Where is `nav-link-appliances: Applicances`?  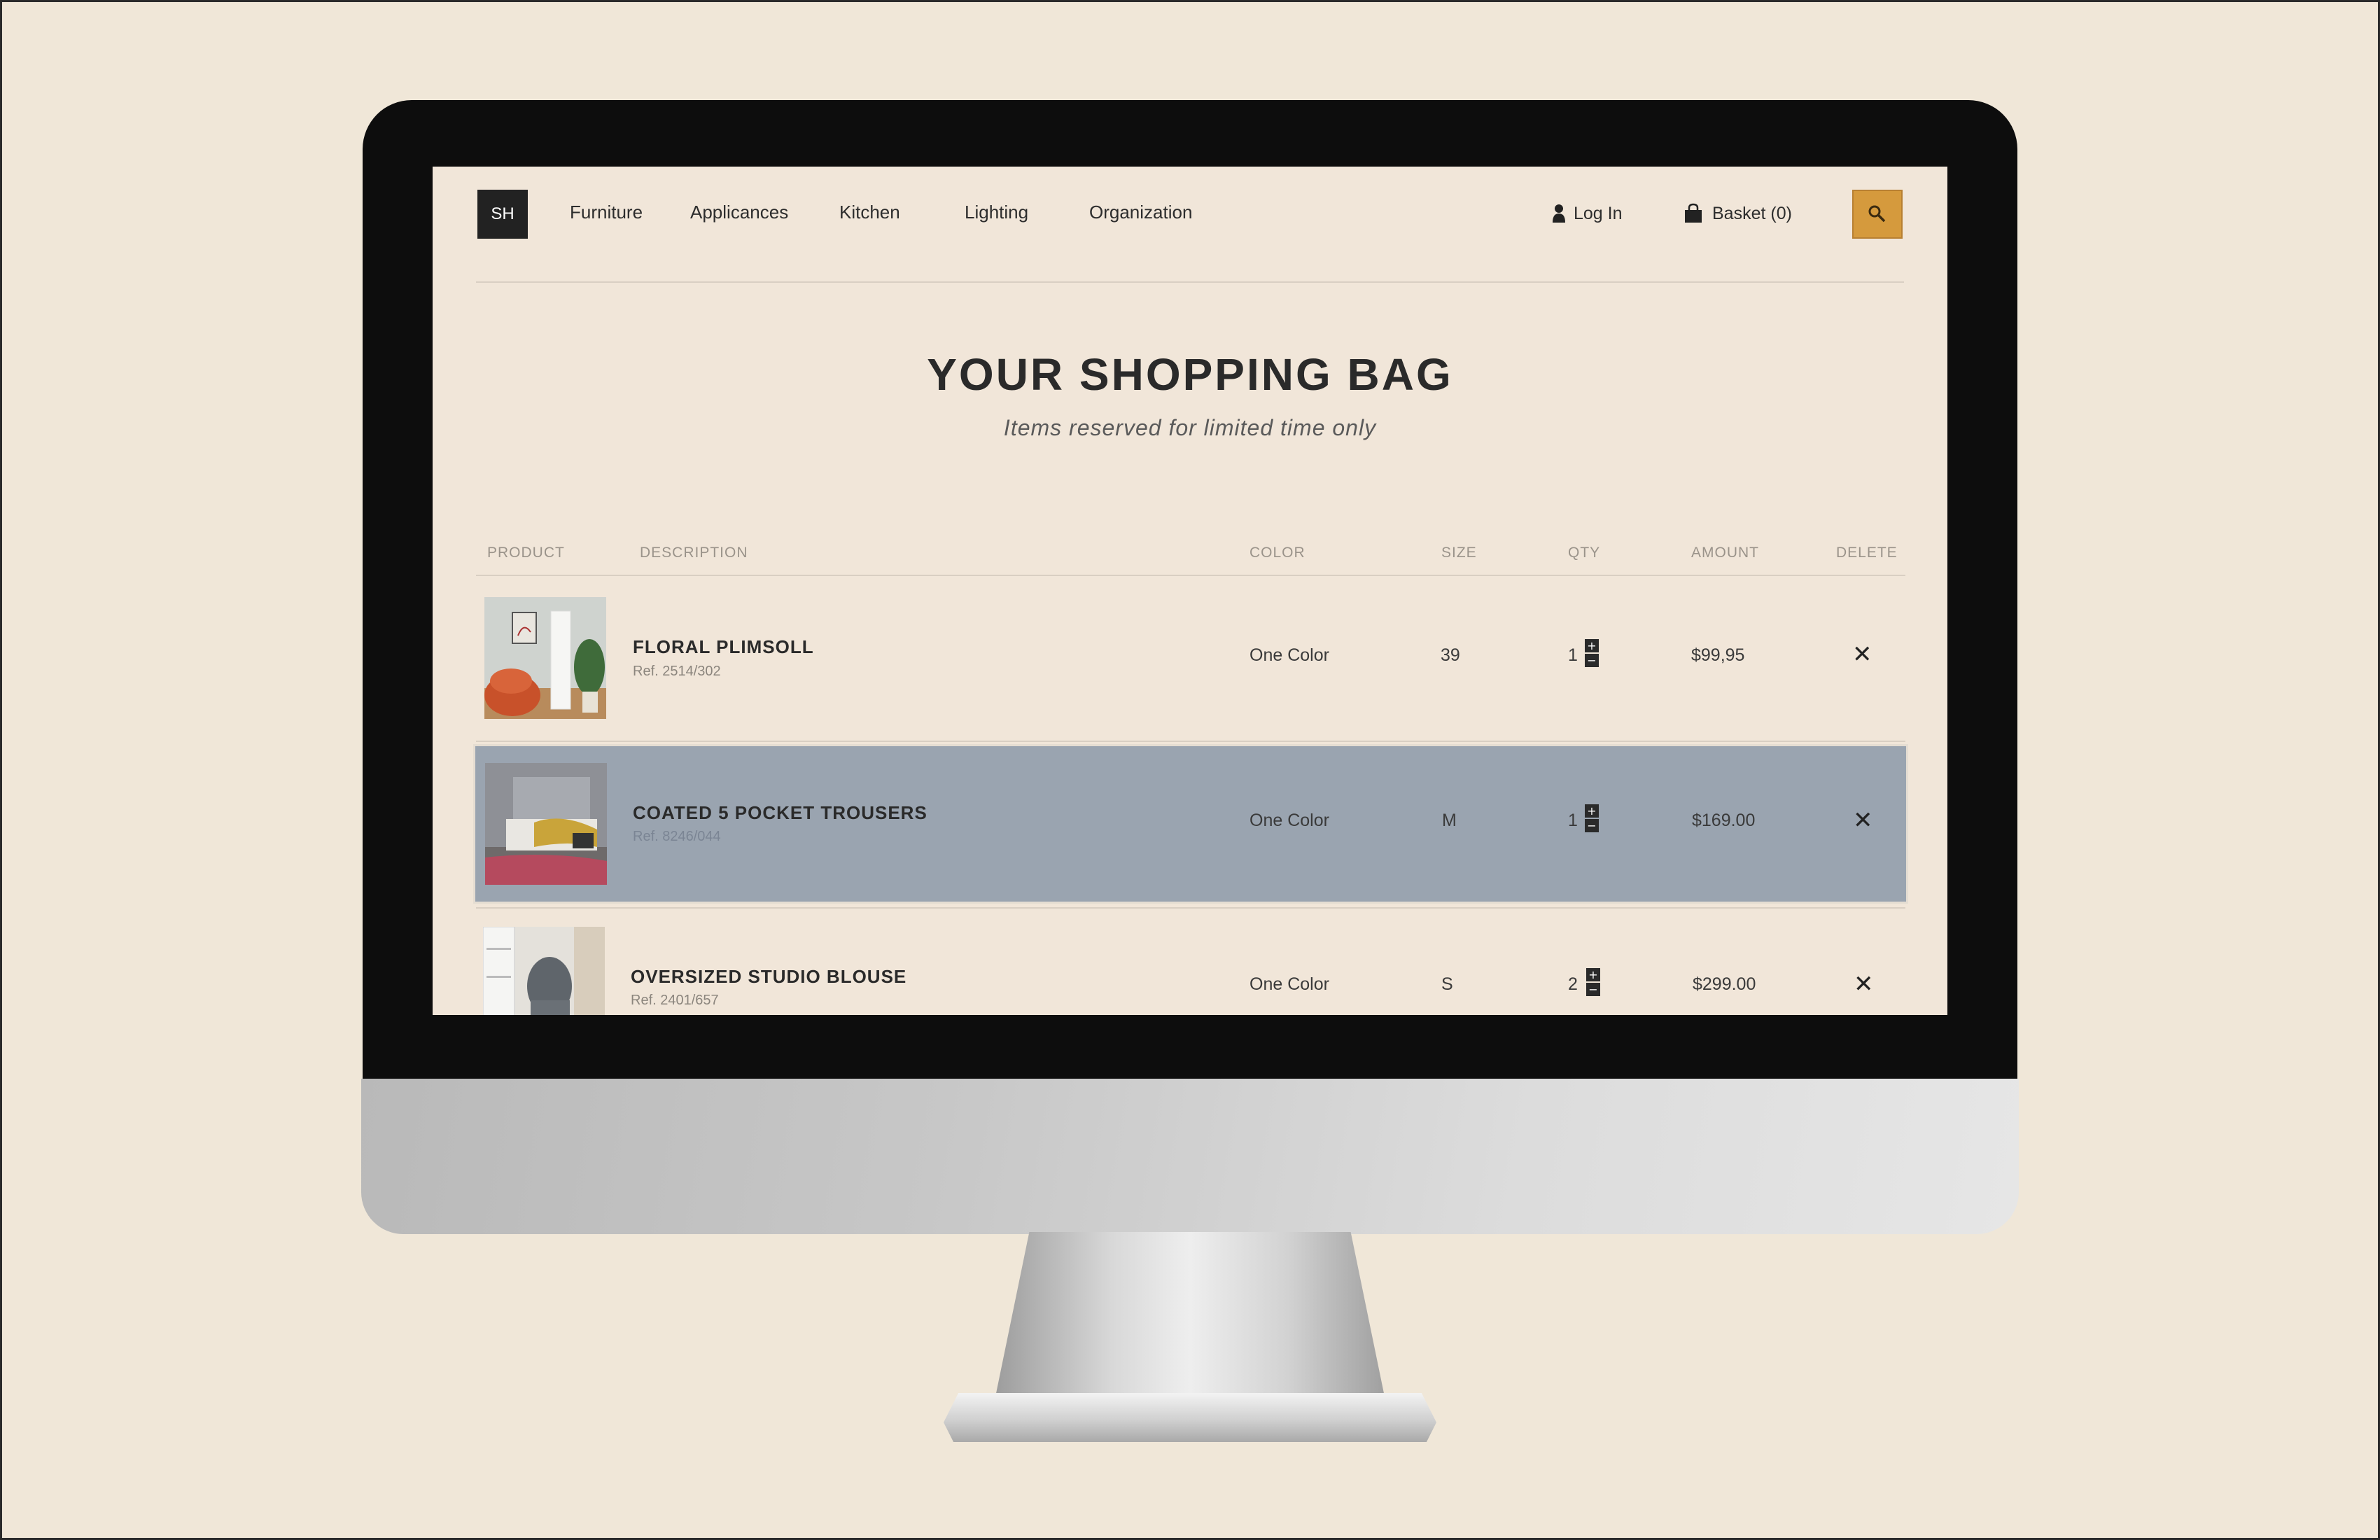 nav-link-appliances: Applicances is located at coordinates (739, 212).